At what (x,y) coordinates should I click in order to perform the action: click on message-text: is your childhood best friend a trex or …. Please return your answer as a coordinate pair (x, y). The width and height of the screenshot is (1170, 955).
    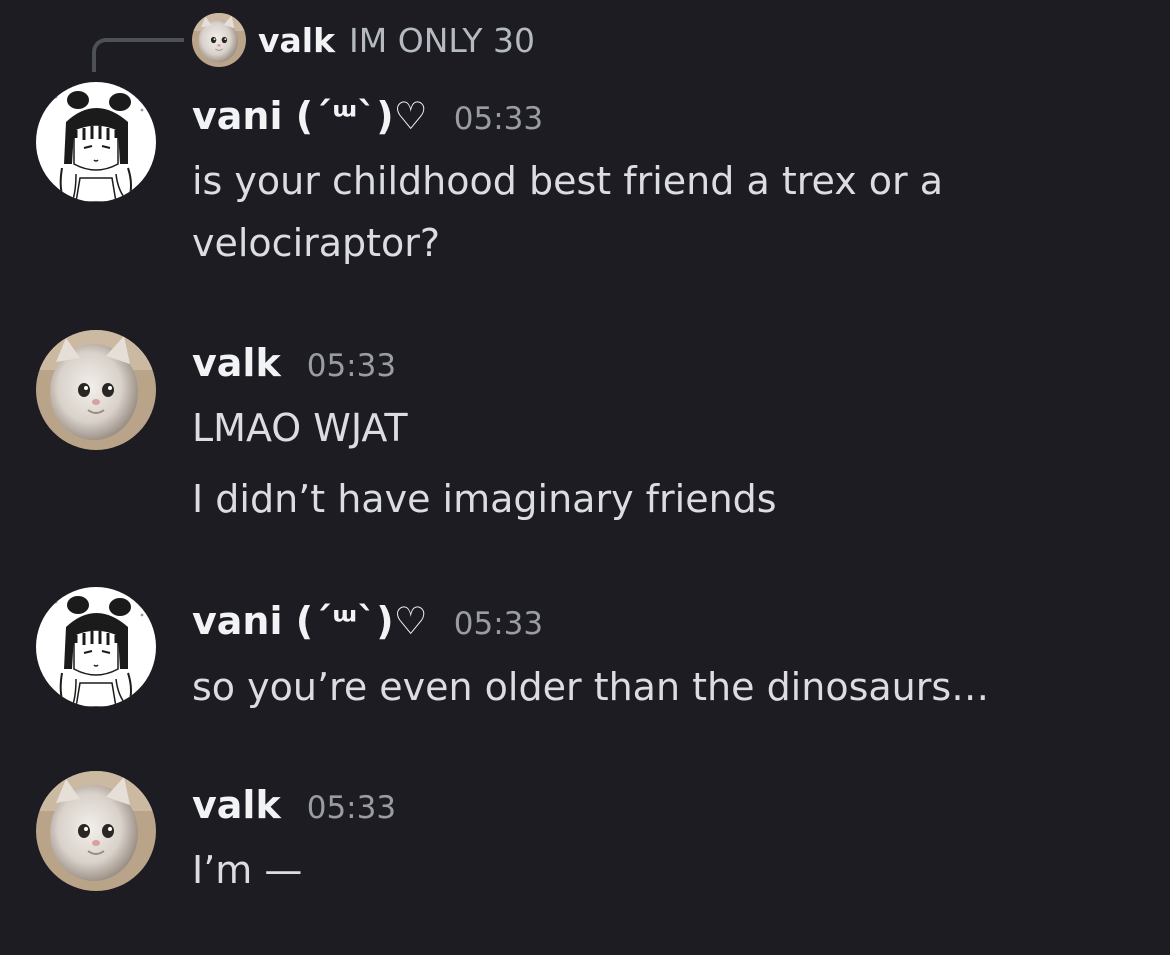
    Looking at the image, I should click on (568, 181).